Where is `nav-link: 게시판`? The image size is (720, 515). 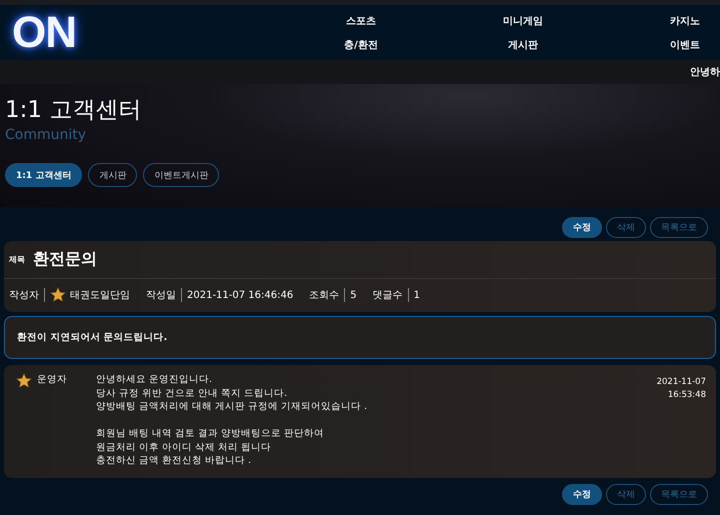 nav-link: 게시판 is located at coordinates (523, 45).